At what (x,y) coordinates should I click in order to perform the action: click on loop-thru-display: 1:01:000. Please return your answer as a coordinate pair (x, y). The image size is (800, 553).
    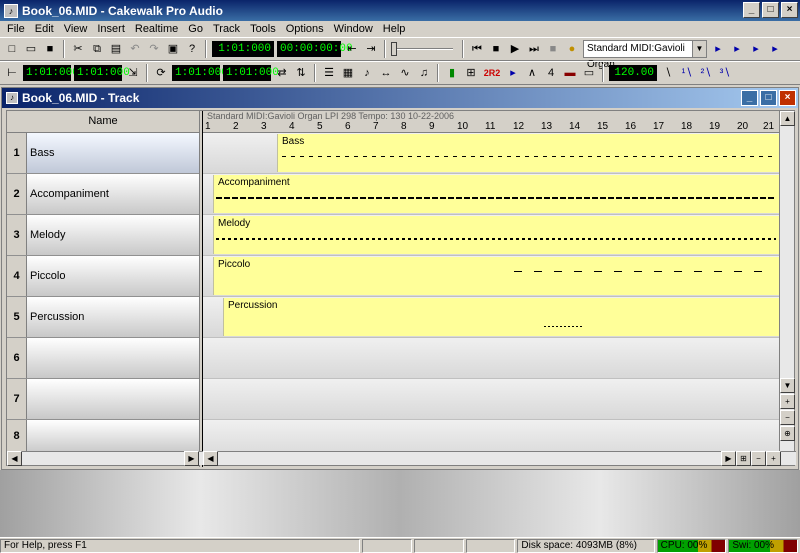
    Looking at the image, I should click on (251, 73).